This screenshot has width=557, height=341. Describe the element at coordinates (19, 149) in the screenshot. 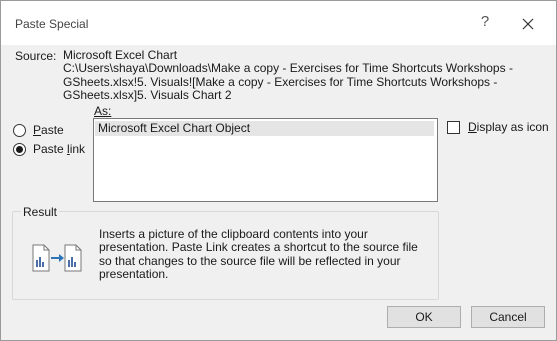

I see `paste-link-radio` at that location.